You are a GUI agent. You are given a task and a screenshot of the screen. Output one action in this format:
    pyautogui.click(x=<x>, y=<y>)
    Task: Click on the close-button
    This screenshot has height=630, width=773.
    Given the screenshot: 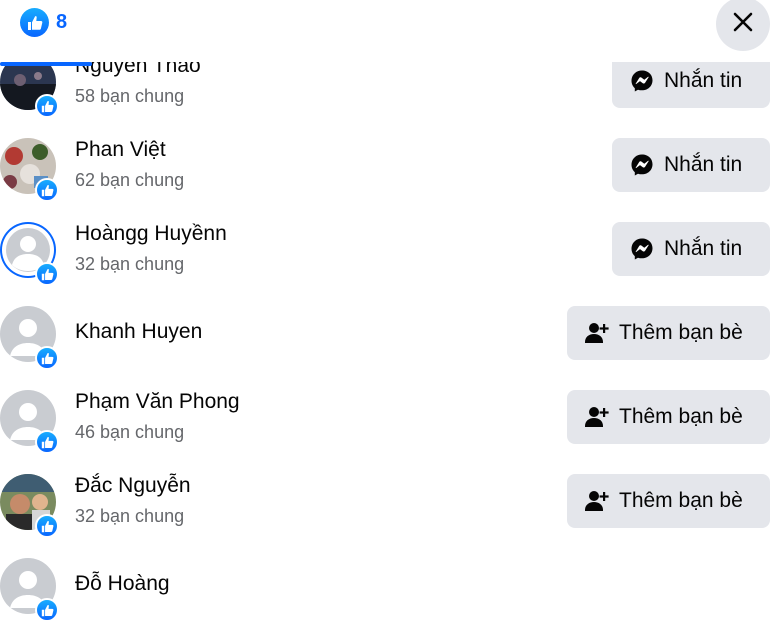 What is the action you would take?
    pyautogui.click(x=743, y=25)
    